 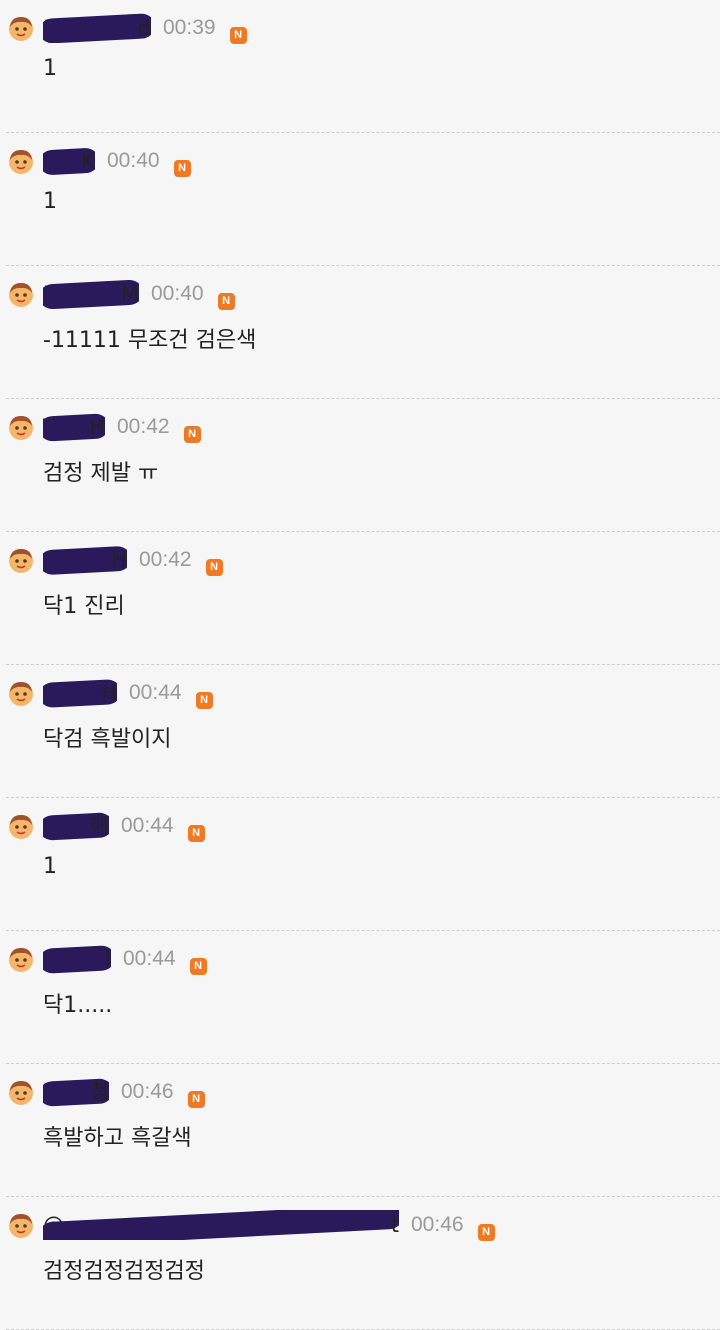 I want to click on comment-header: @t 00:46 N, so click(x=251, y=1225).